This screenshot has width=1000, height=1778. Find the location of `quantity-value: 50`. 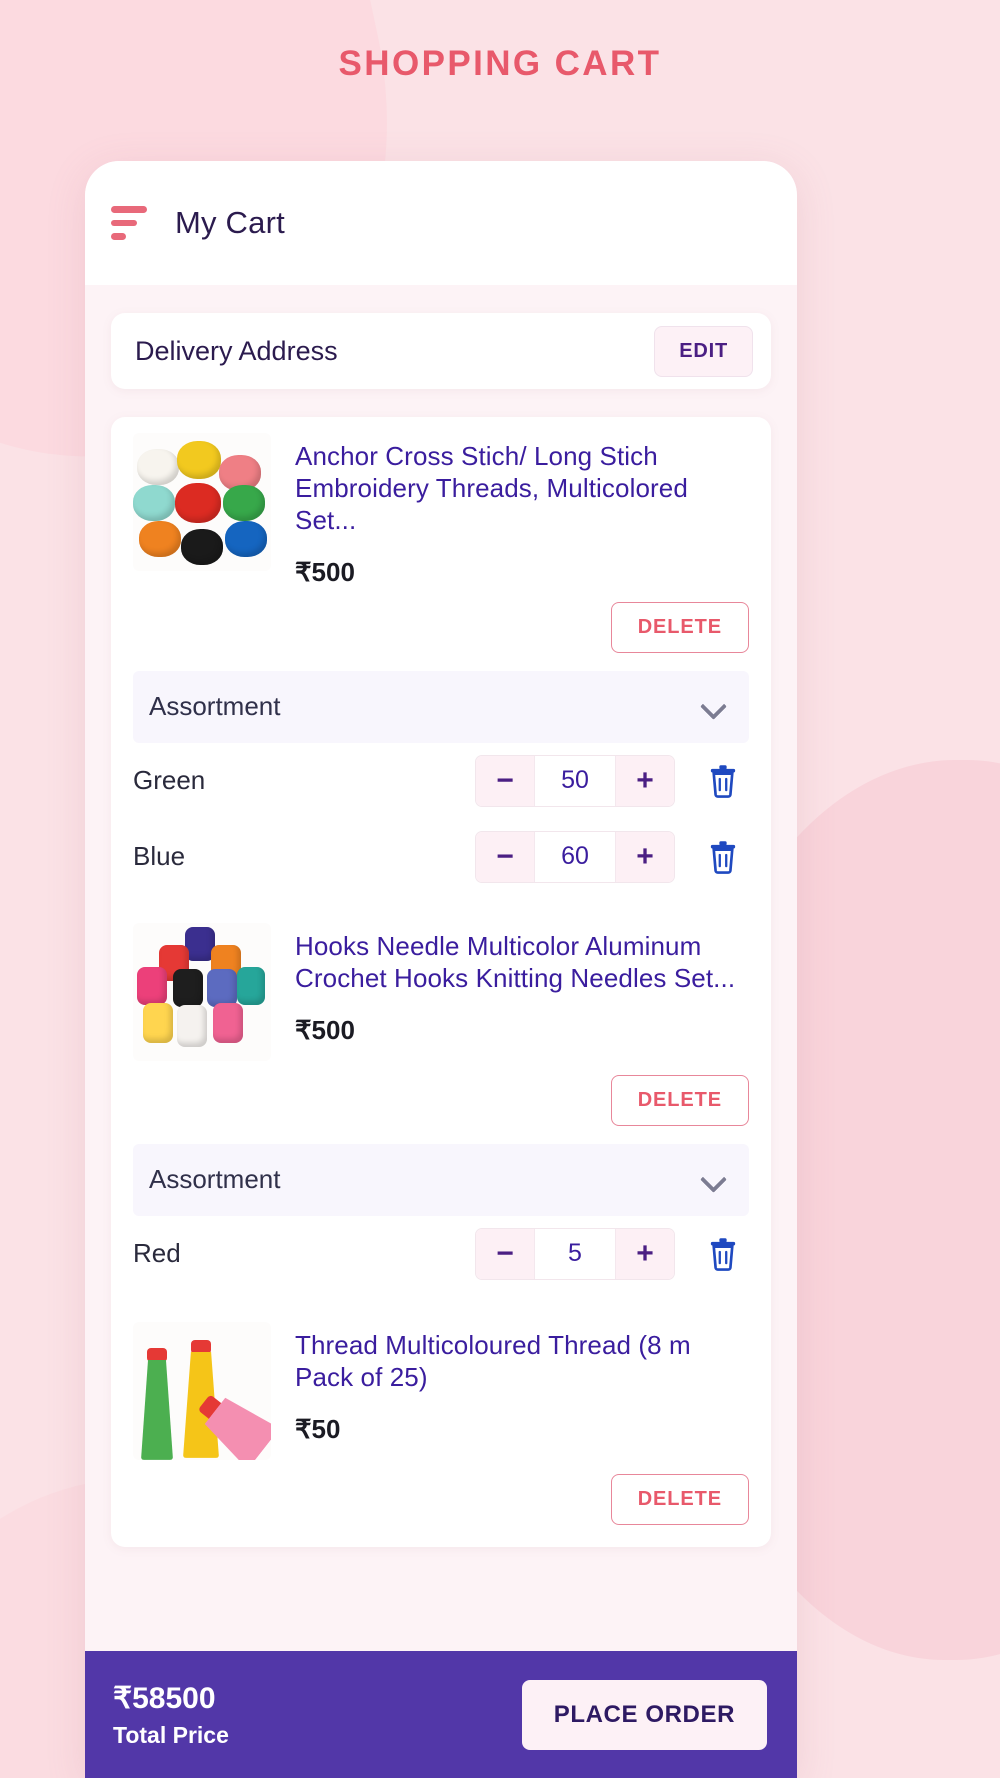

quantity-value: 50 is located at coordinates (575, 780).